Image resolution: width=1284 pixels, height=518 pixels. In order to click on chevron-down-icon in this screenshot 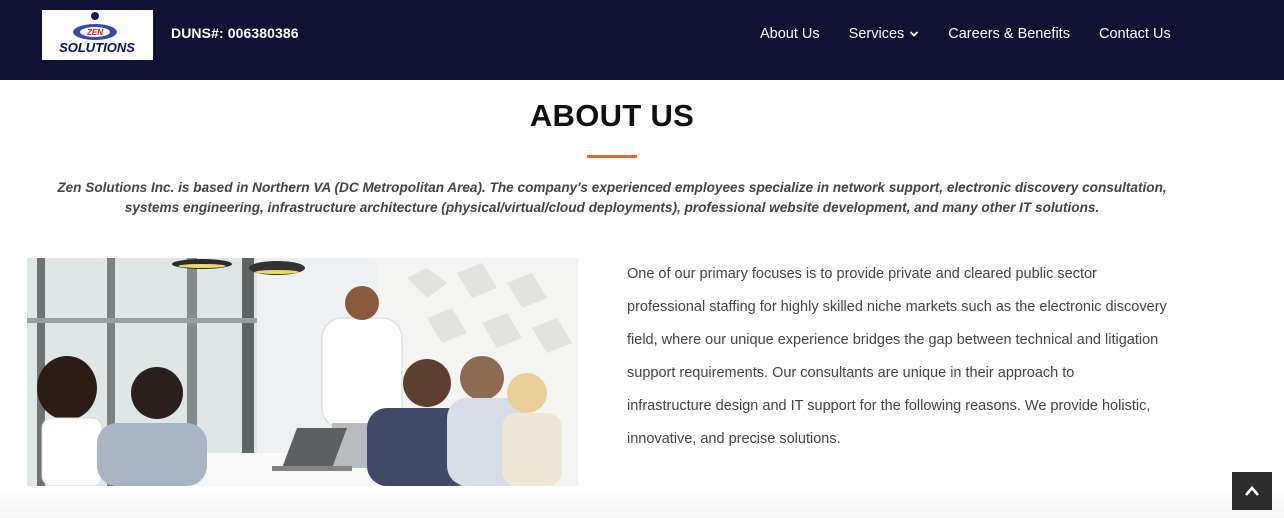, I will do `click(914, 34)`.